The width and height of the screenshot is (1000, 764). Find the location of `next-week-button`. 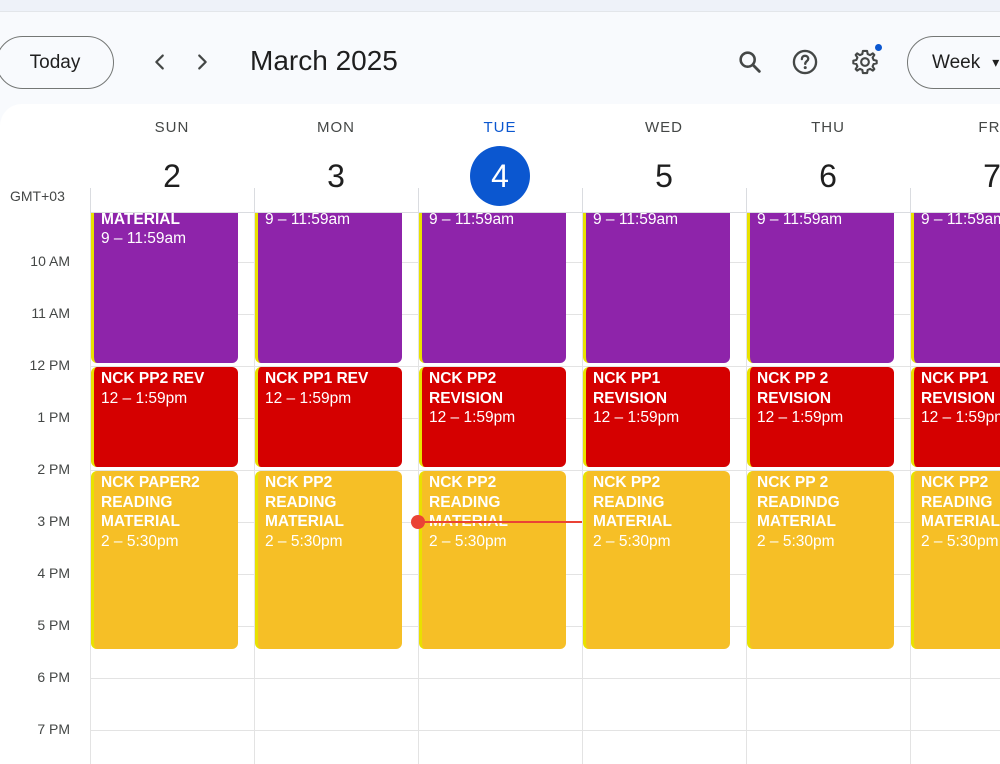

next-week-button is located at coordinates (202, 62).